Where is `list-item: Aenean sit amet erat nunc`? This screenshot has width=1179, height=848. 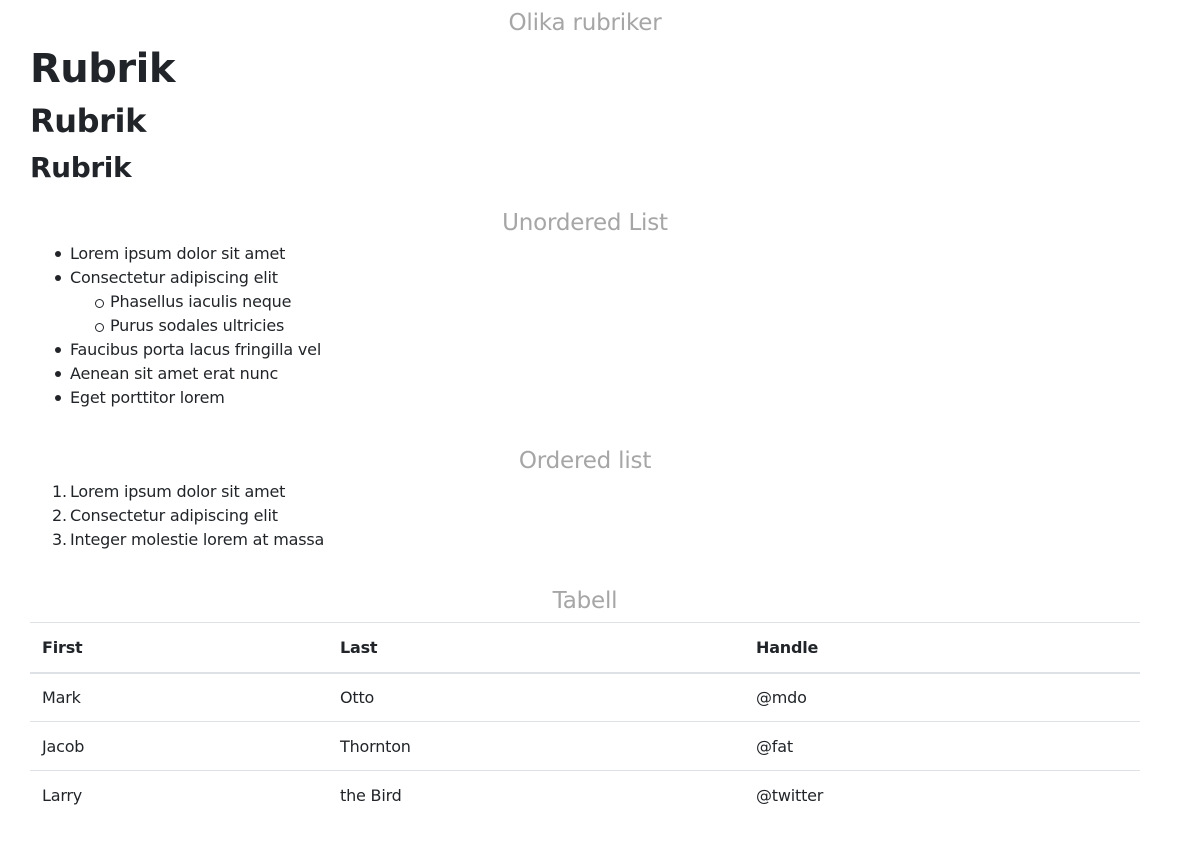 list-item: Aenean sit amet erat nunc is located at coordinates (597, 374).